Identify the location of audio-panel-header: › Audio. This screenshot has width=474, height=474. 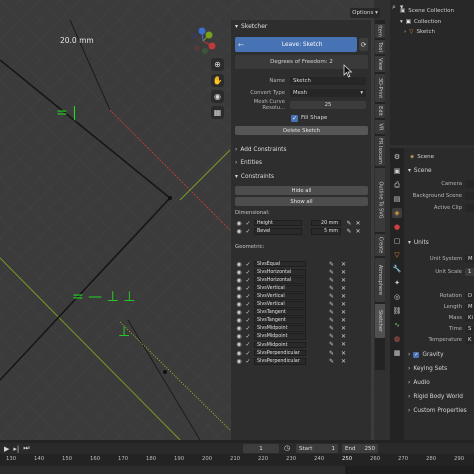
(419, 383).